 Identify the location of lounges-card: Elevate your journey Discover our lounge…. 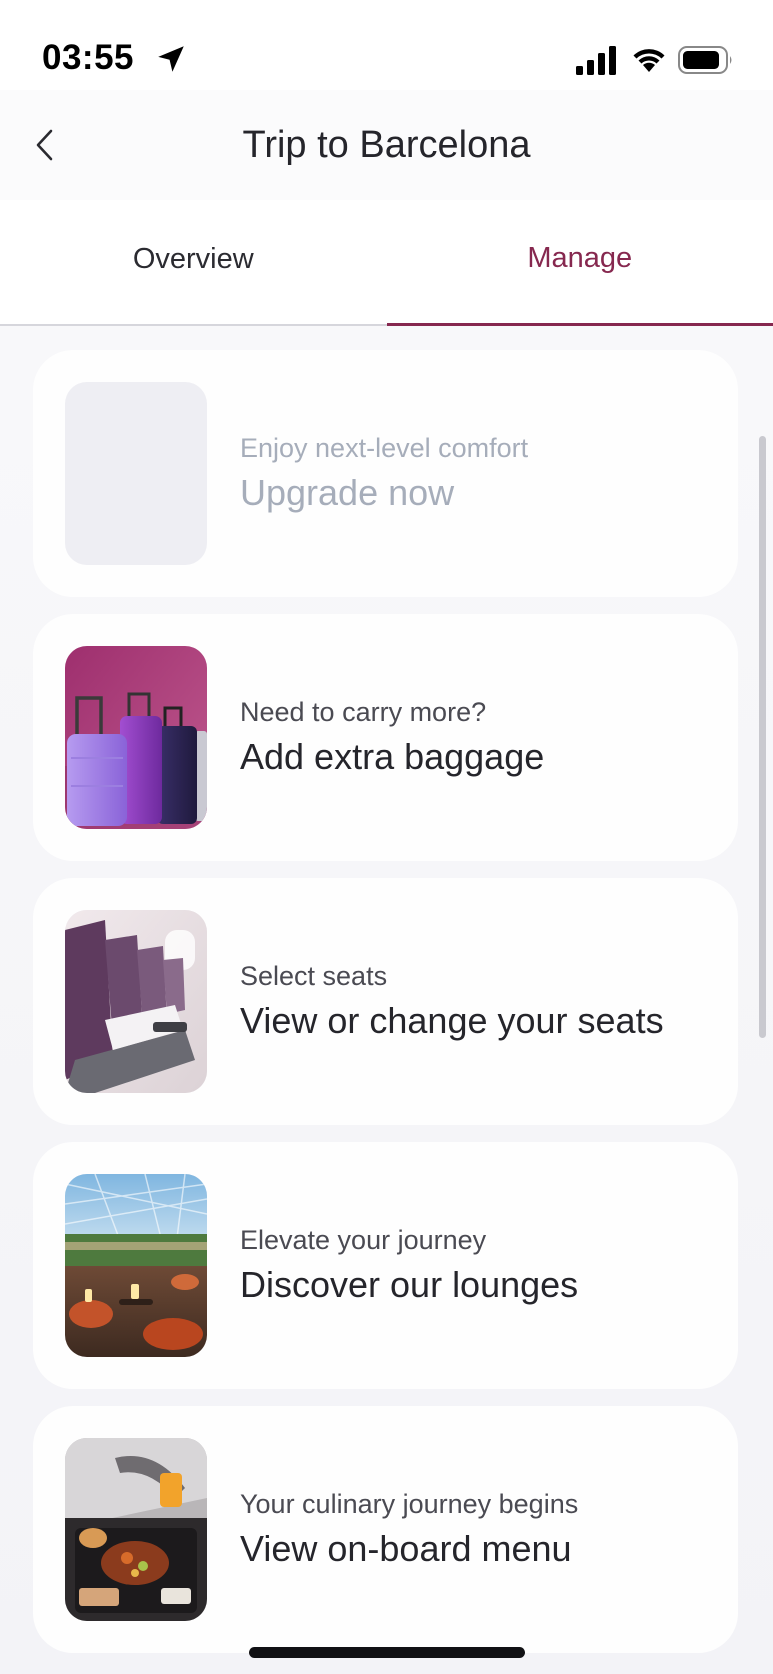
(385, 1265).